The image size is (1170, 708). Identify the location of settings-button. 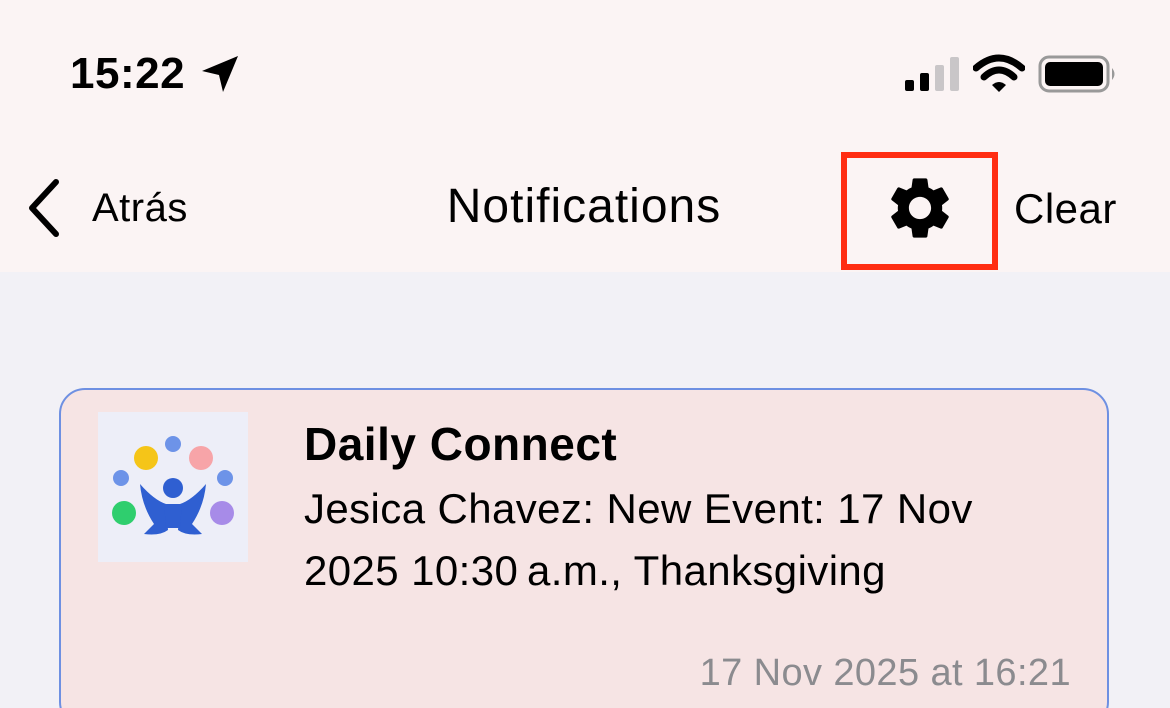
(920, 208).